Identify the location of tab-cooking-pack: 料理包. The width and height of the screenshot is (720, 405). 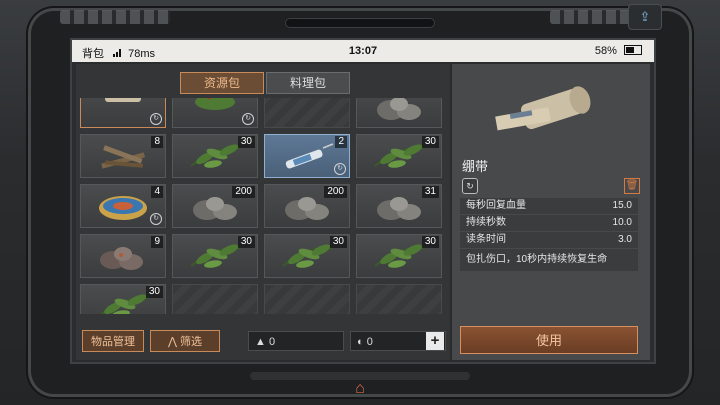
(308, 83).